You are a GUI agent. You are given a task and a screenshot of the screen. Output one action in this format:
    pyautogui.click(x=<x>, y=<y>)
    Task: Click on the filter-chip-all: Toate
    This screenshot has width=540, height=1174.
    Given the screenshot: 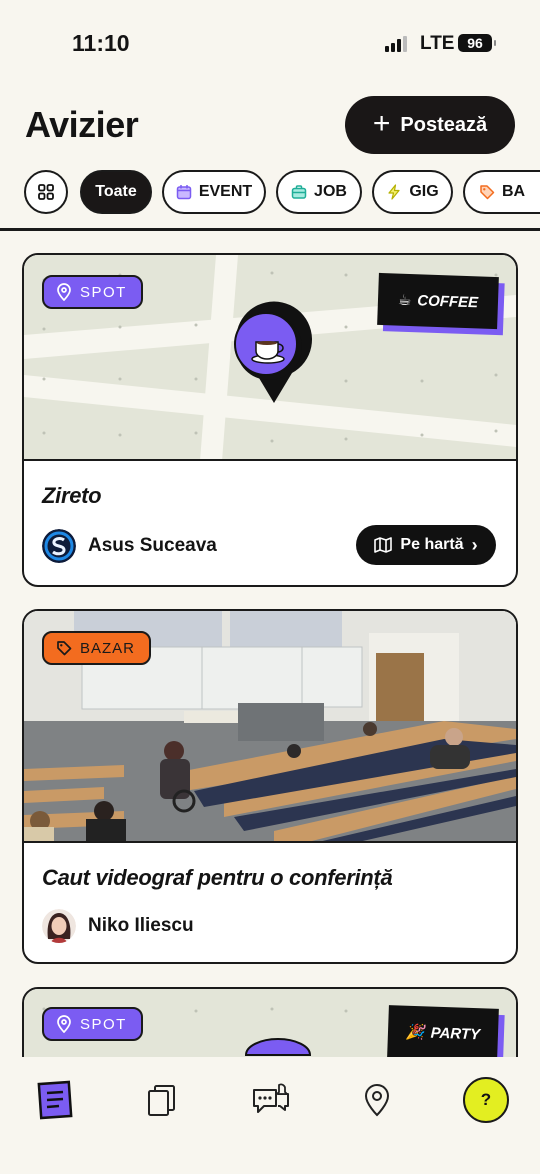 What is the action you would take?
    pyautogui.click(x=116, y=192)
    